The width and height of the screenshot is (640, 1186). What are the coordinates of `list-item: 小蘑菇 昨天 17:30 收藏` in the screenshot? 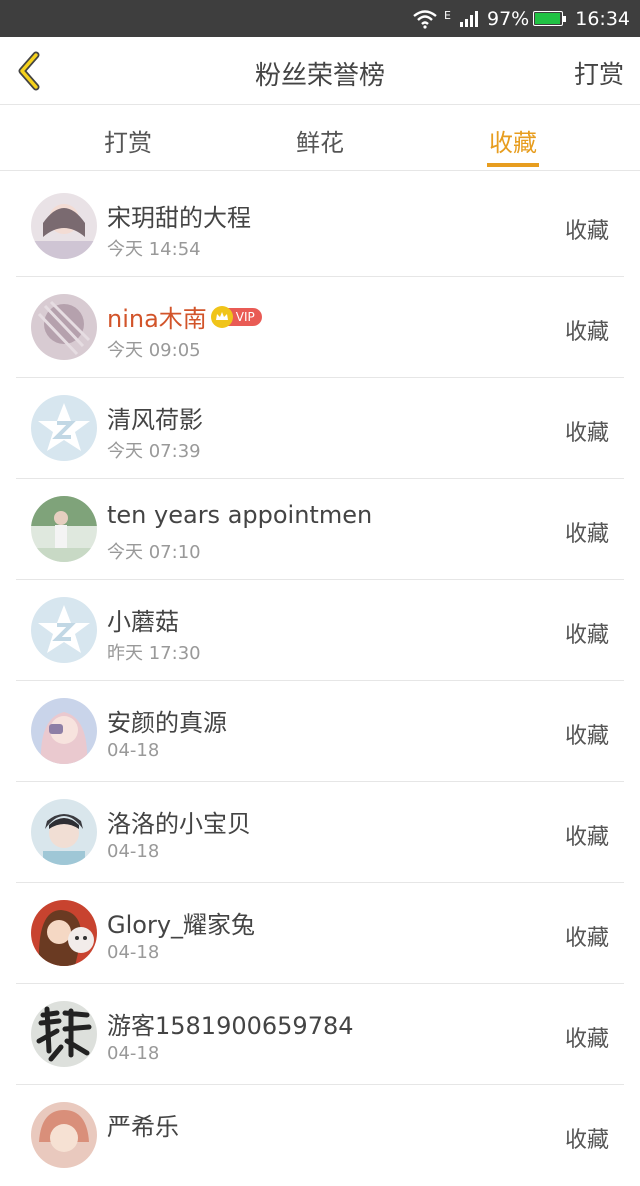 It's located at (320, 630).